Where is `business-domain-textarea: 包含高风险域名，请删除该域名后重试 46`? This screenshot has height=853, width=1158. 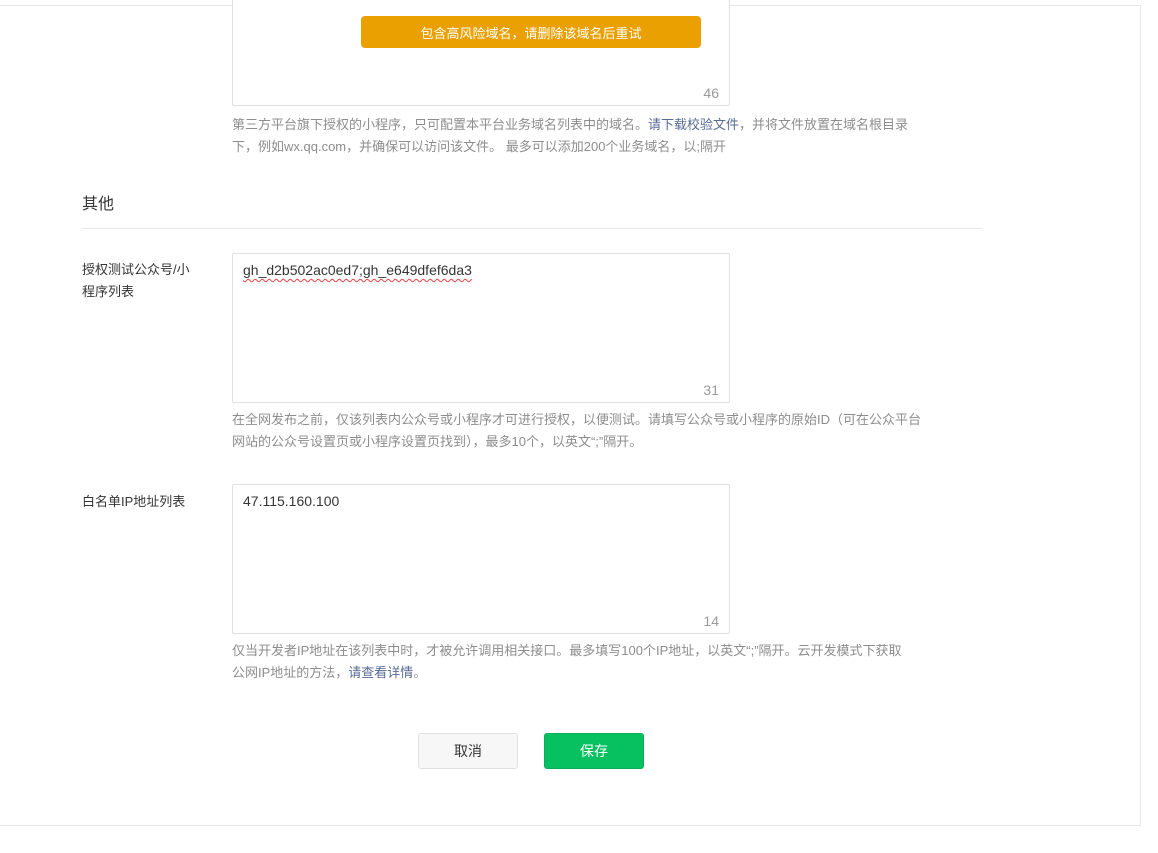
business-domain-textarea: 包含高风险域名，请删除该域名后重试 46 is located at coordinates (481, 53).